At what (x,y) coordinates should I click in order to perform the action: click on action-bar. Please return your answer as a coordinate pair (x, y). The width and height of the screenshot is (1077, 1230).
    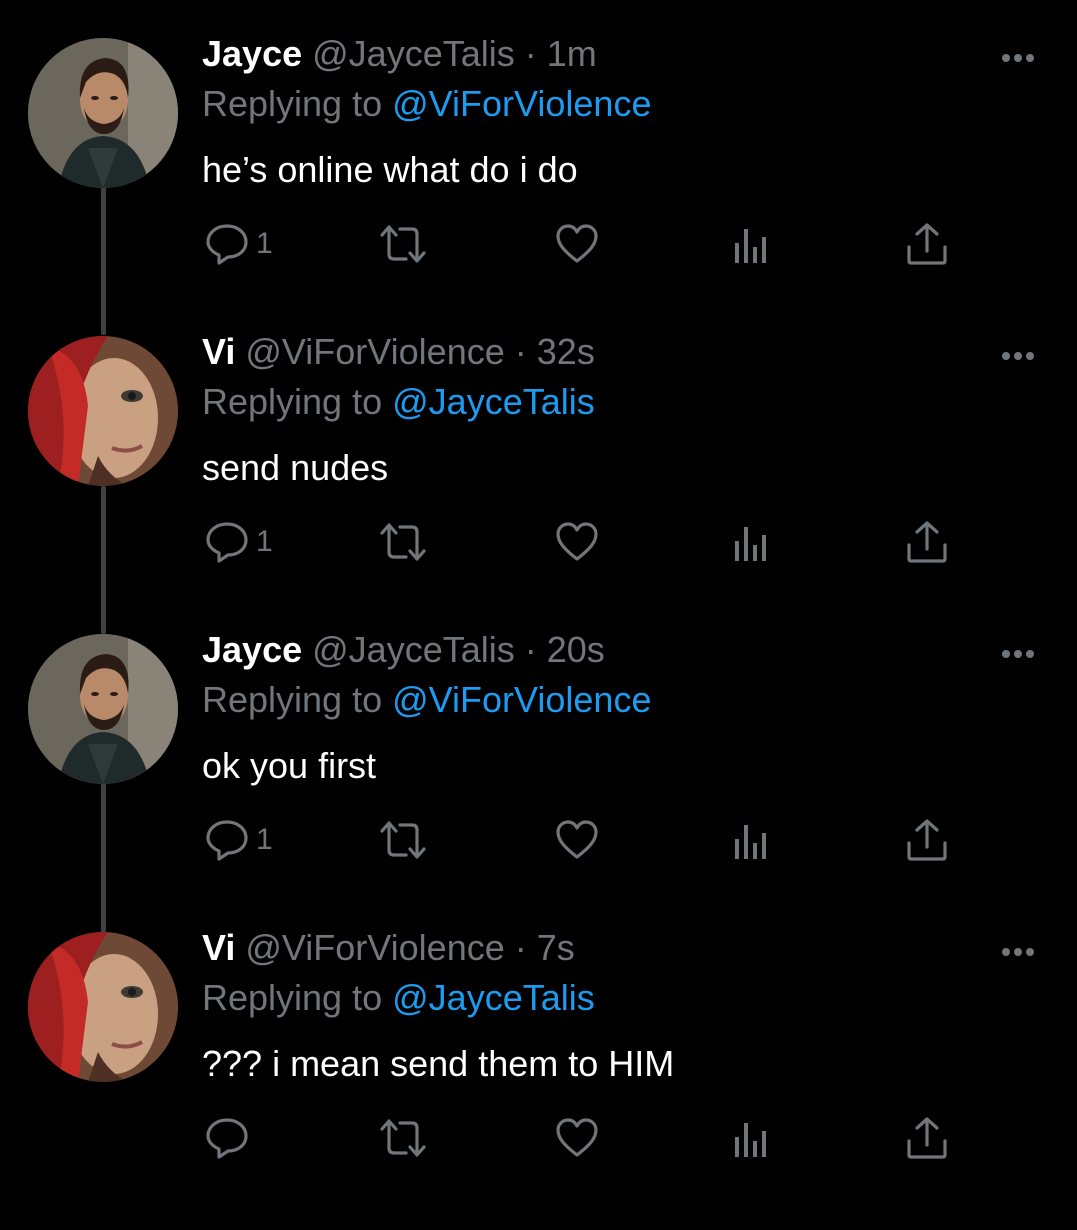
    Looking at the image, I should click on (538, 1138).